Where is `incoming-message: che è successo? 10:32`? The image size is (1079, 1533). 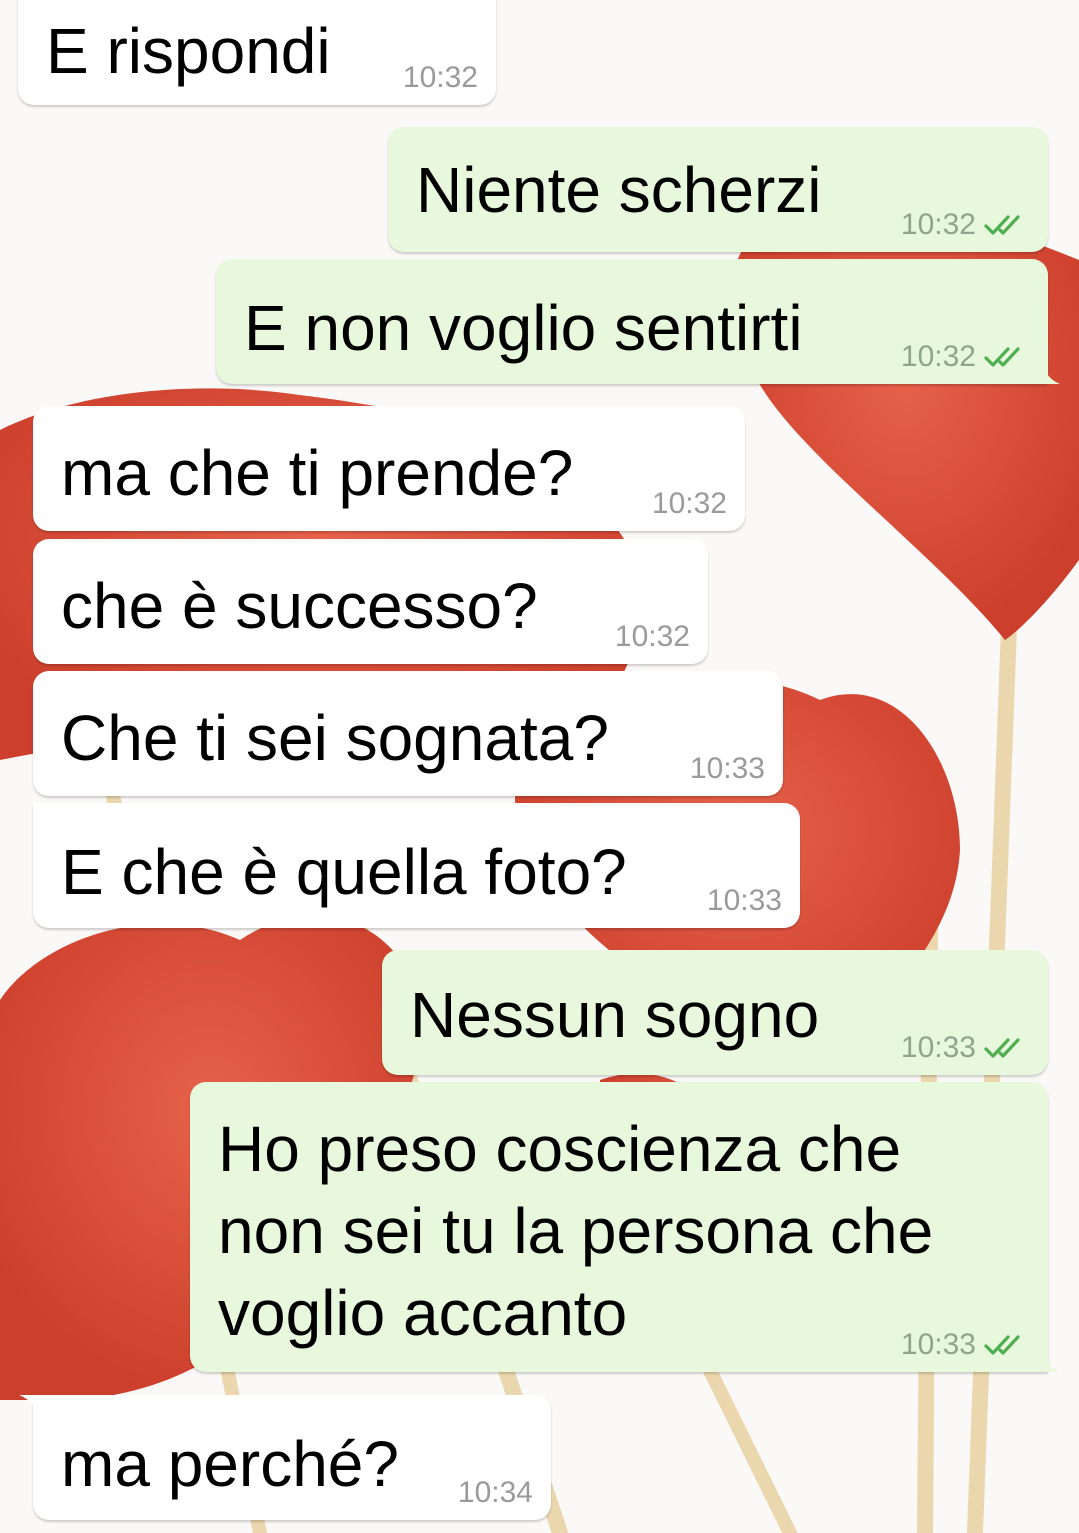
incoming-message: che è successo? 10:32 is located at coordinates (370, 601).